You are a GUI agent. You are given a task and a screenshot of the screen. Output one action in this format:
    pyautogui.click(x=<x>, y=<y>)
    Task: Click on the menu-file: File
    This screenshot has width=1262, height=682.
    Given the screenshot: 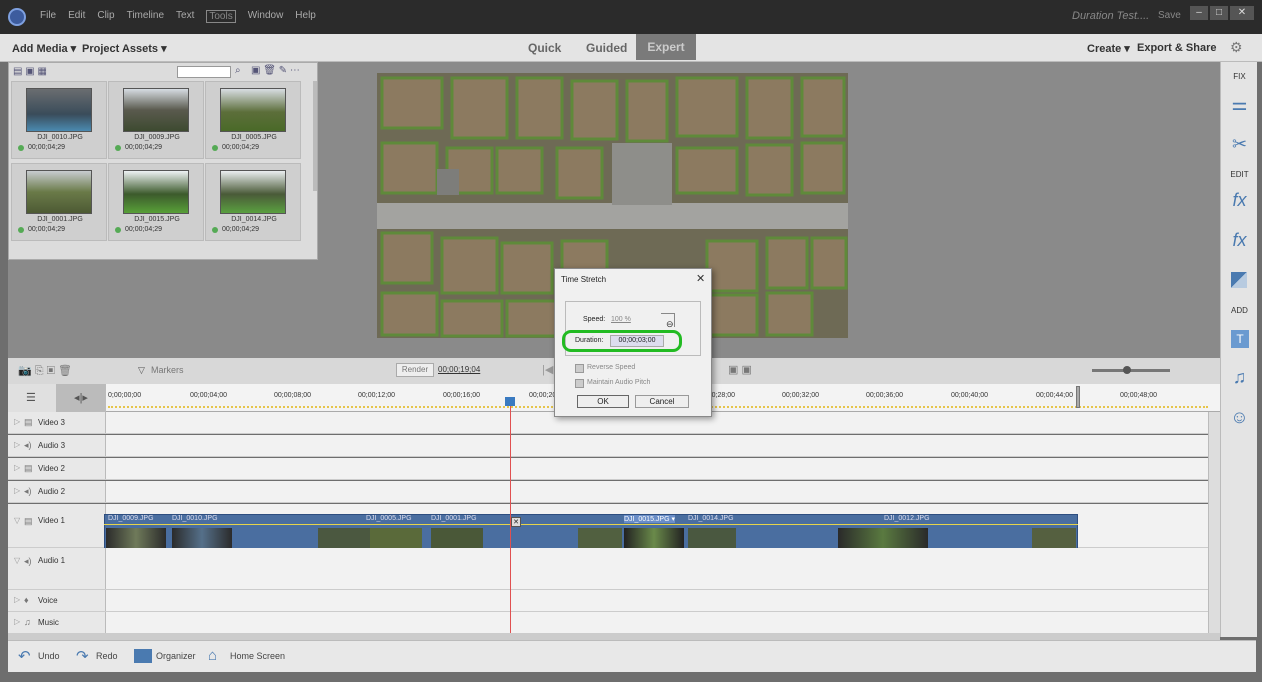 What is the action you would take?
    pyautogui.click(x=48, y=16)
    